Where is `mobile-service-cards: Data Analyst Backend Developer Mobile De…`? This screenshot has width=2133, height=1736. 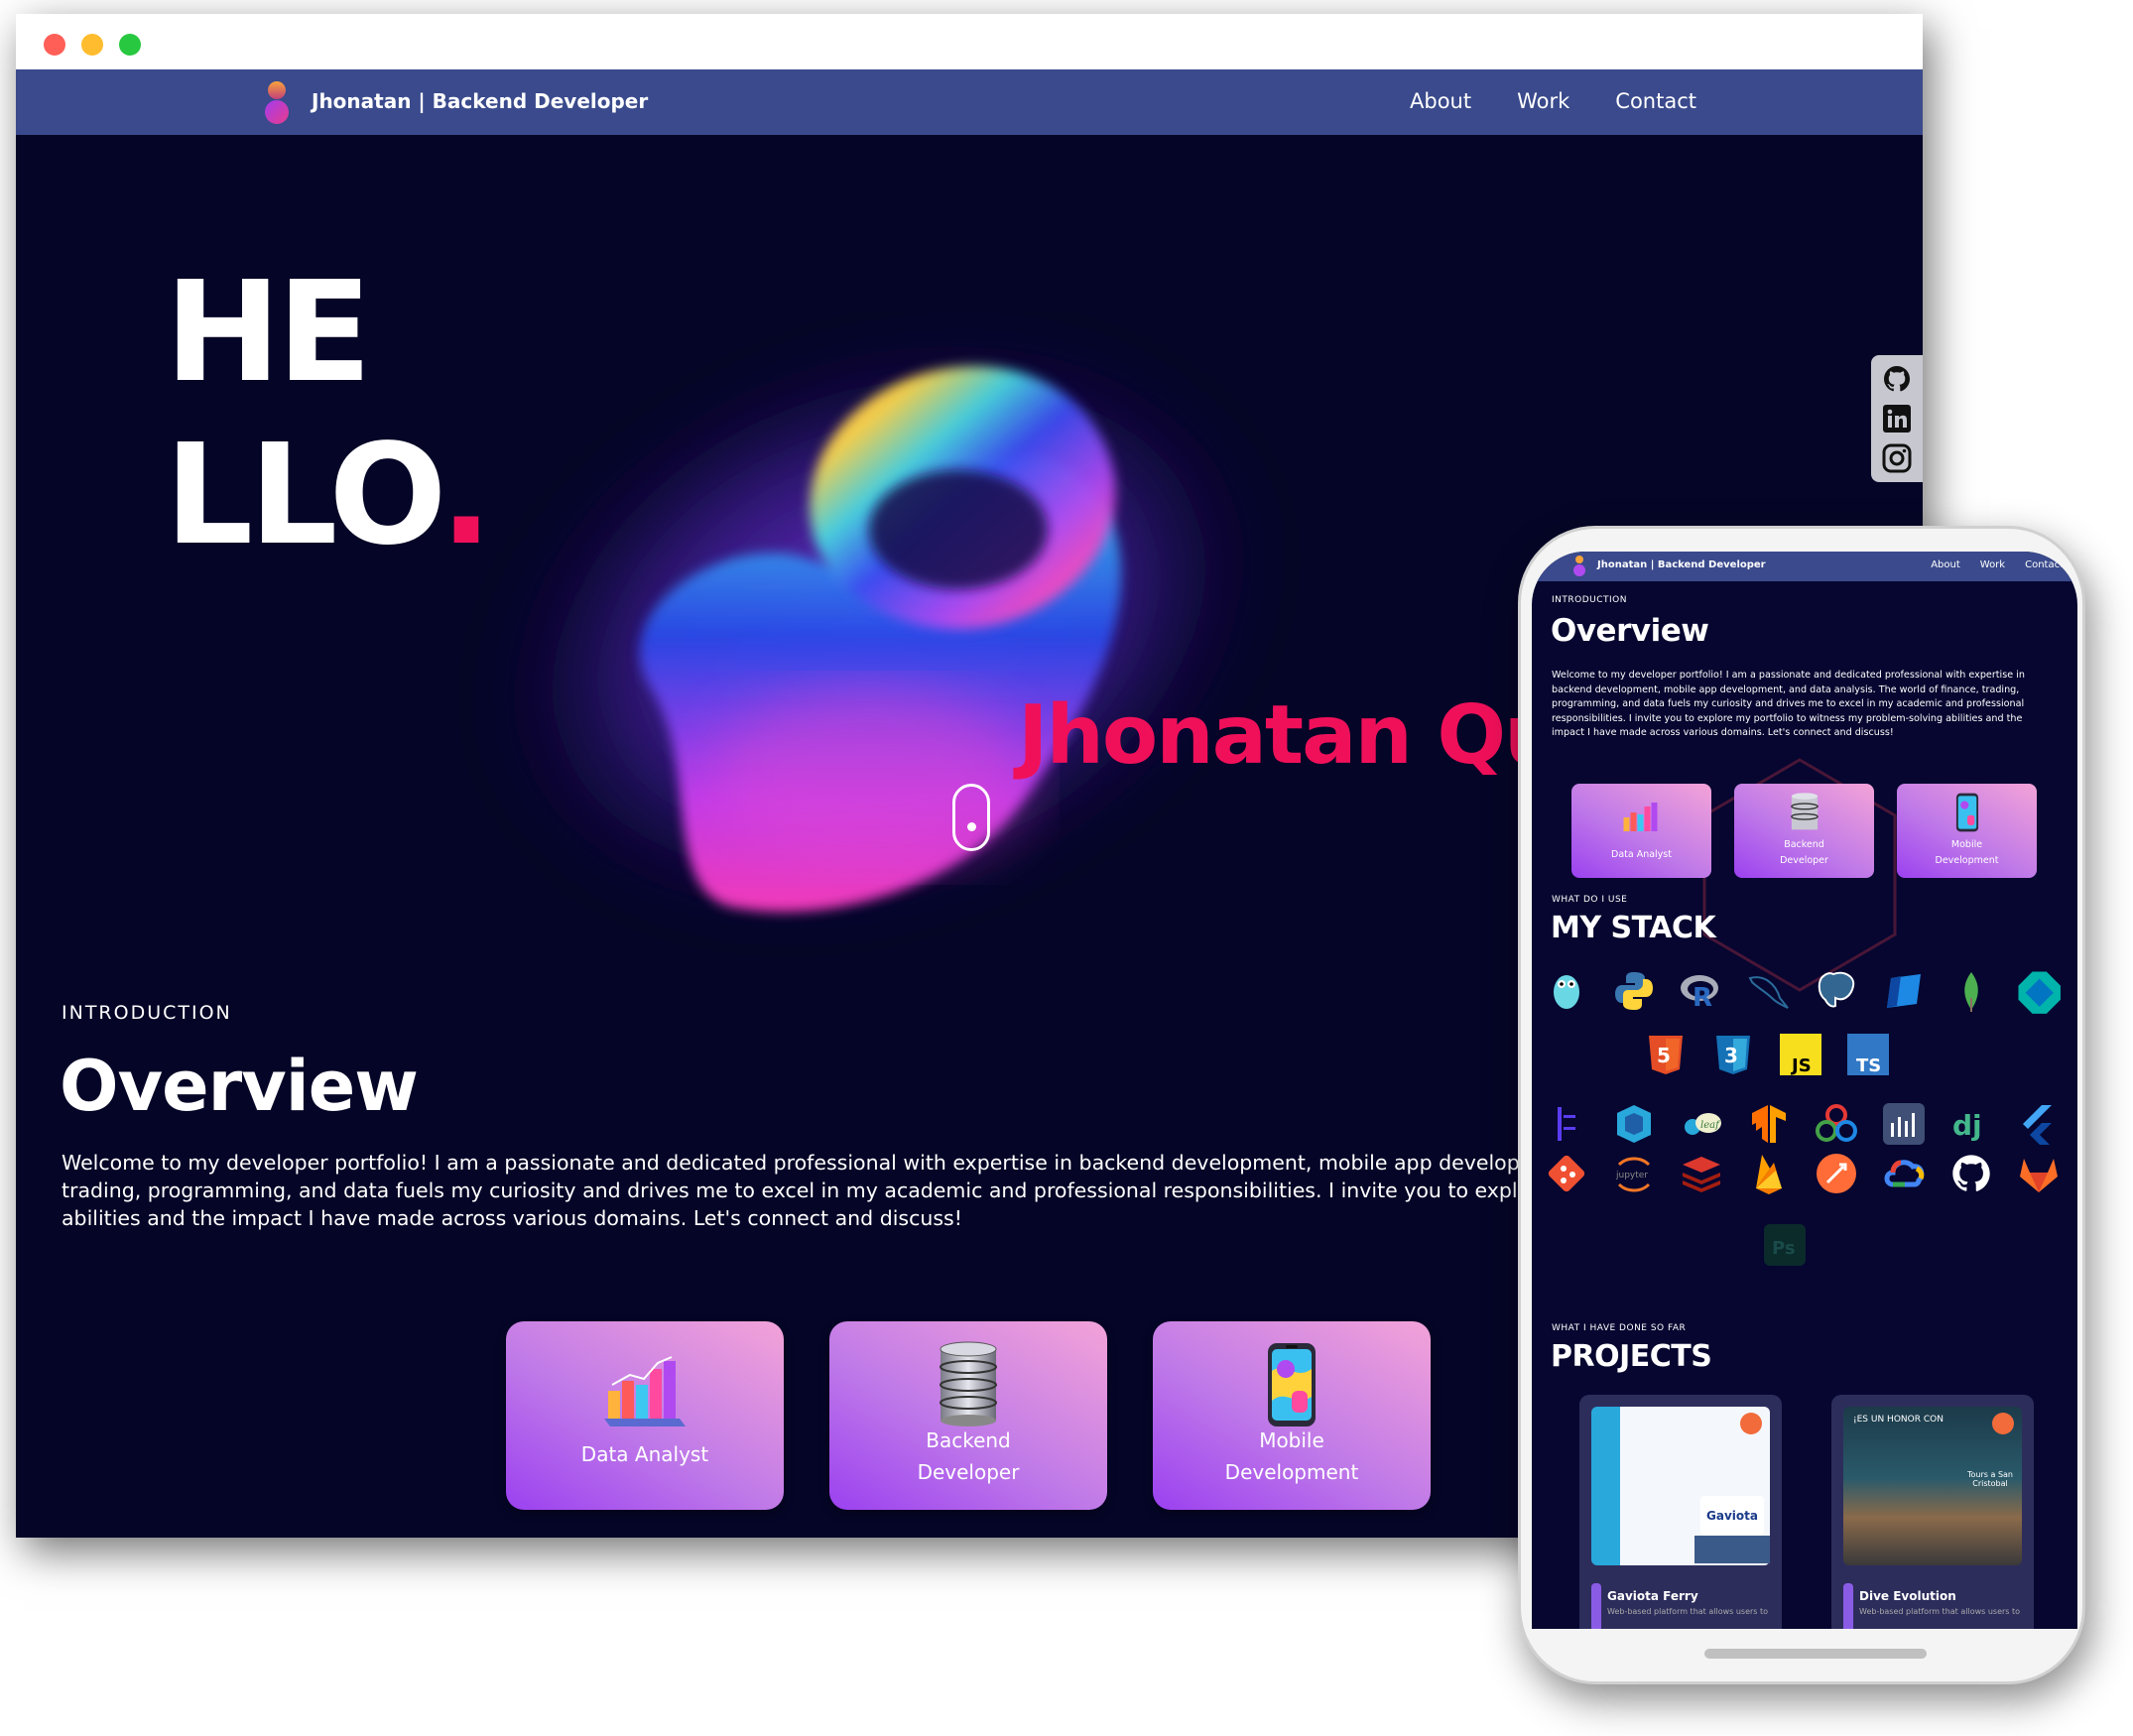
mobile-service-cards: Data Analyst Backend Developer Mobile De… is located at coordinates (1804, 831).